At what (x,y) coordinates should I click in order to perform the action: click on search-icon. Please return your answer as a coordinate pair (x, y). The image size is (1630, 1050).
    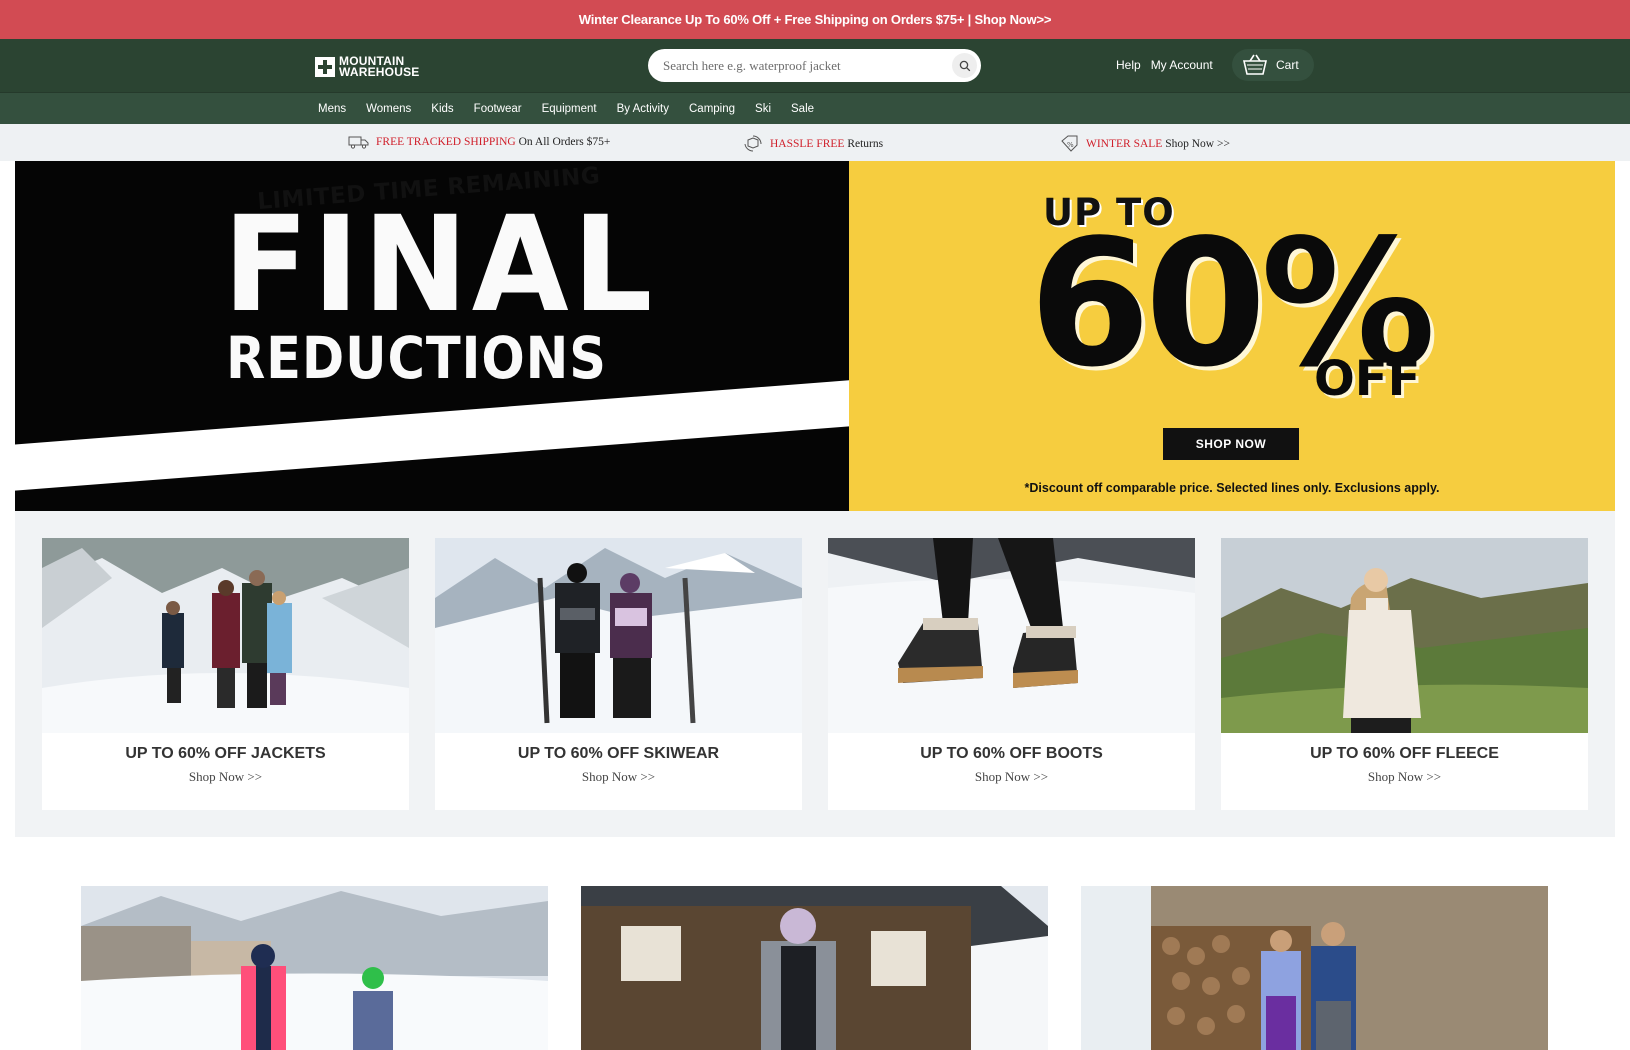
    Looking at the image, I should click on (964, 65).